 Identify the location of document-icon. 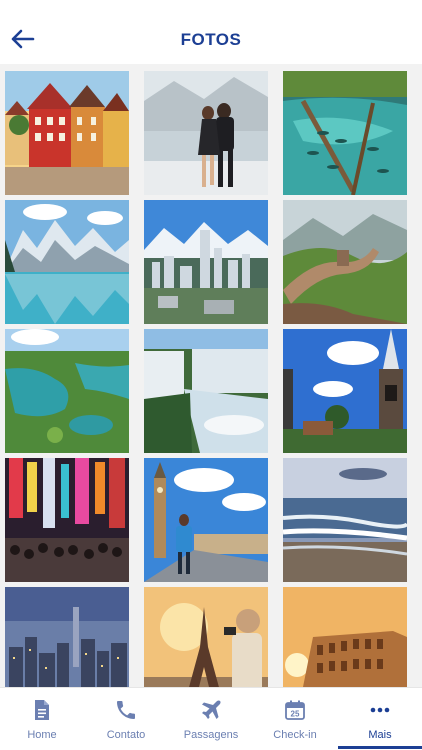
(42, 710).